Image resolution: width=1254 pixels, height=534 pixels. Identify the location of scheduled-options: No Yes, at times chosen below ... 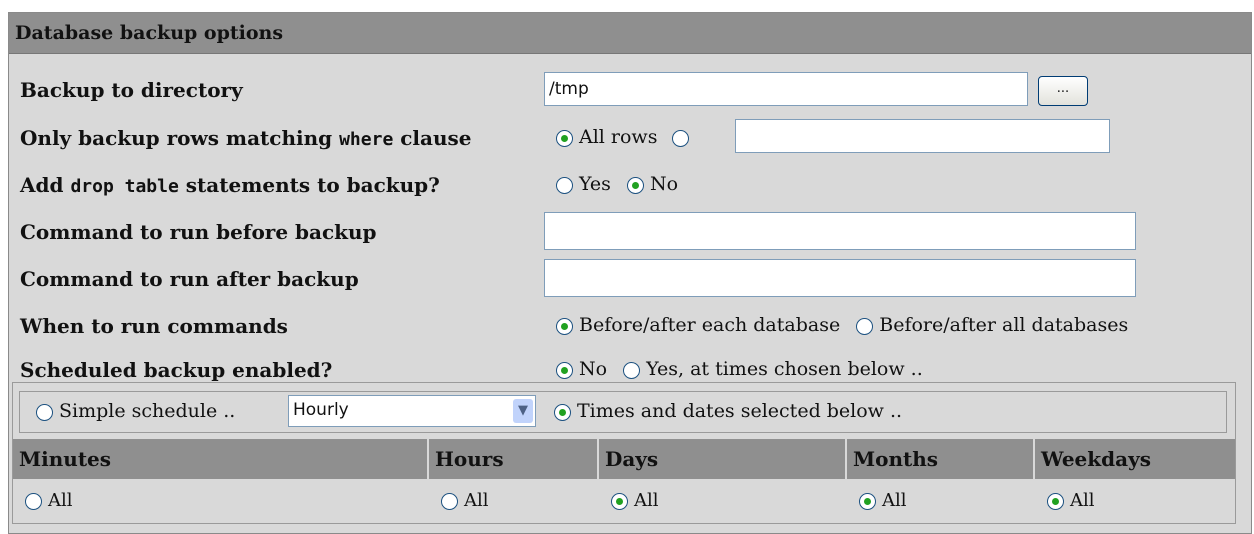
(739, 369).